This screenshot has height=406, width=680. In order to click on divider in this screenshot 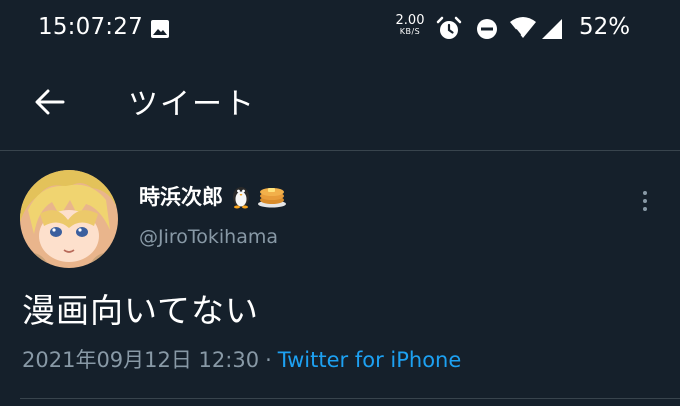, I will do `click(350, 398)`.